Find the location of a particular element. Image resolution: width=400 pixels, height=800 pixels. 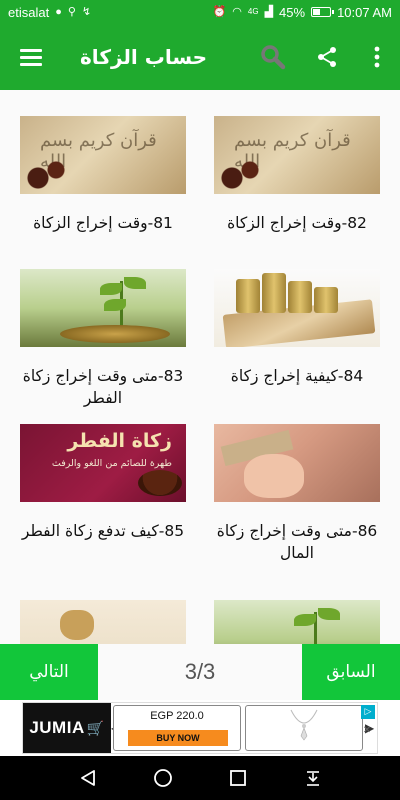

system-nav-bar is located at coordinates (200, 778).